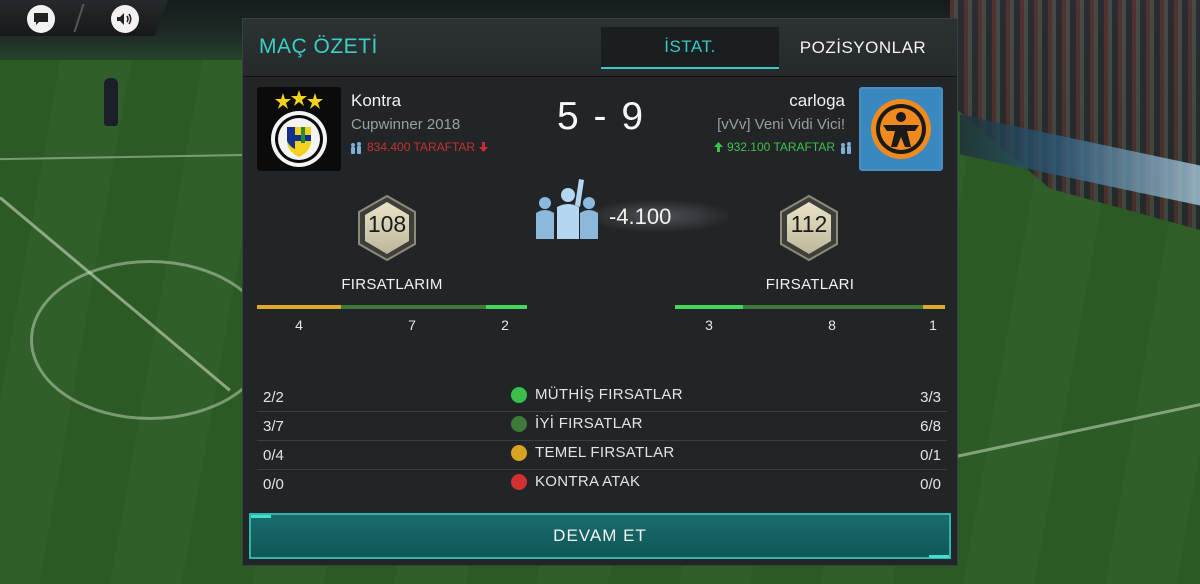 The image size is (1200, 584). Describe the element at coordinates (505, 325) in the screenshot. I see `home-chances-count: 2` at that location.